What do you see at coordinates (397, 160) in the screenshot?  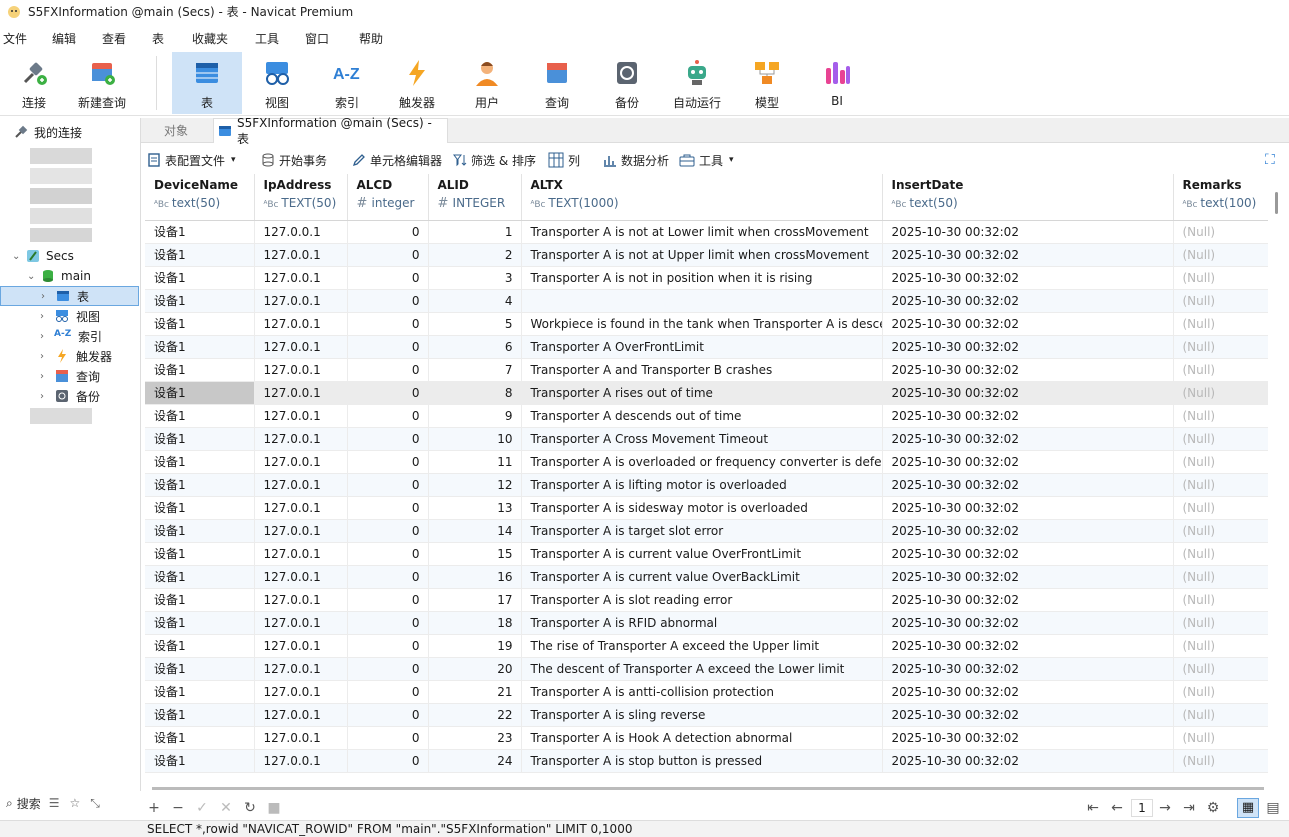 I see `cell-editor-button: 单元格编辑器` at bounding box center [397, 160].